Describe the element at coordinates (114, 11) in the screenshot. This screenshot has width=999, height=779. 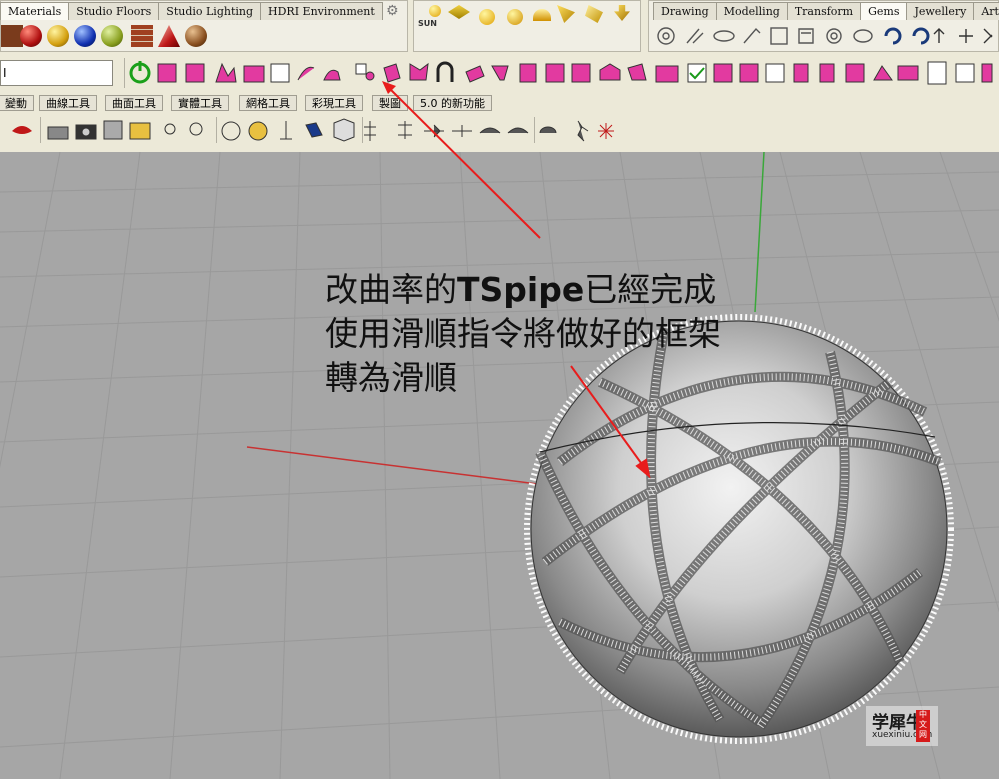
I see `tab-studio-floors: Studio Floors` at that location.